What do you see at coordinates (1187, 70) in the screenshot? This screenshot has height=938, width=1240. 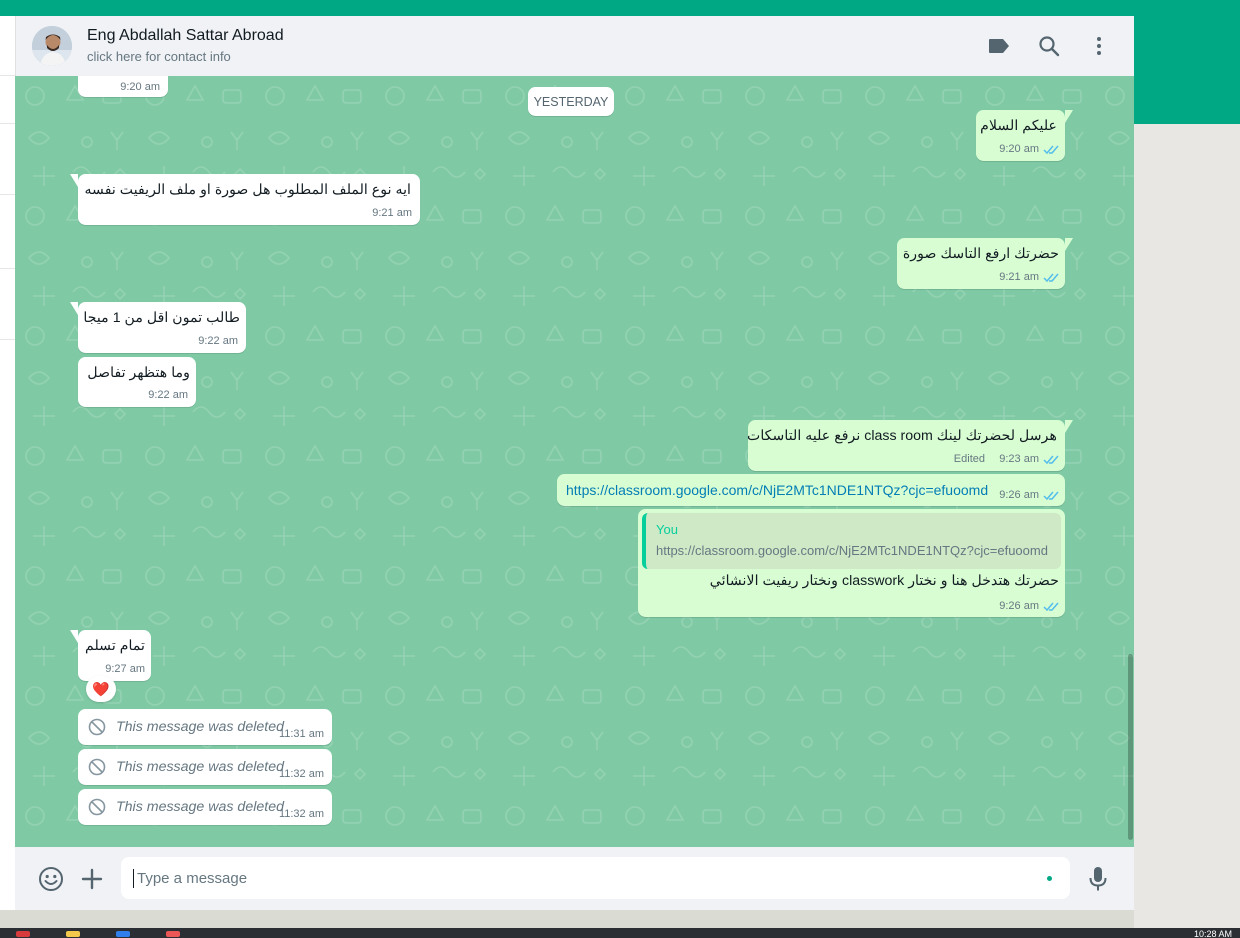 I see `background-teal-band` at bounding box center [1187, 70].